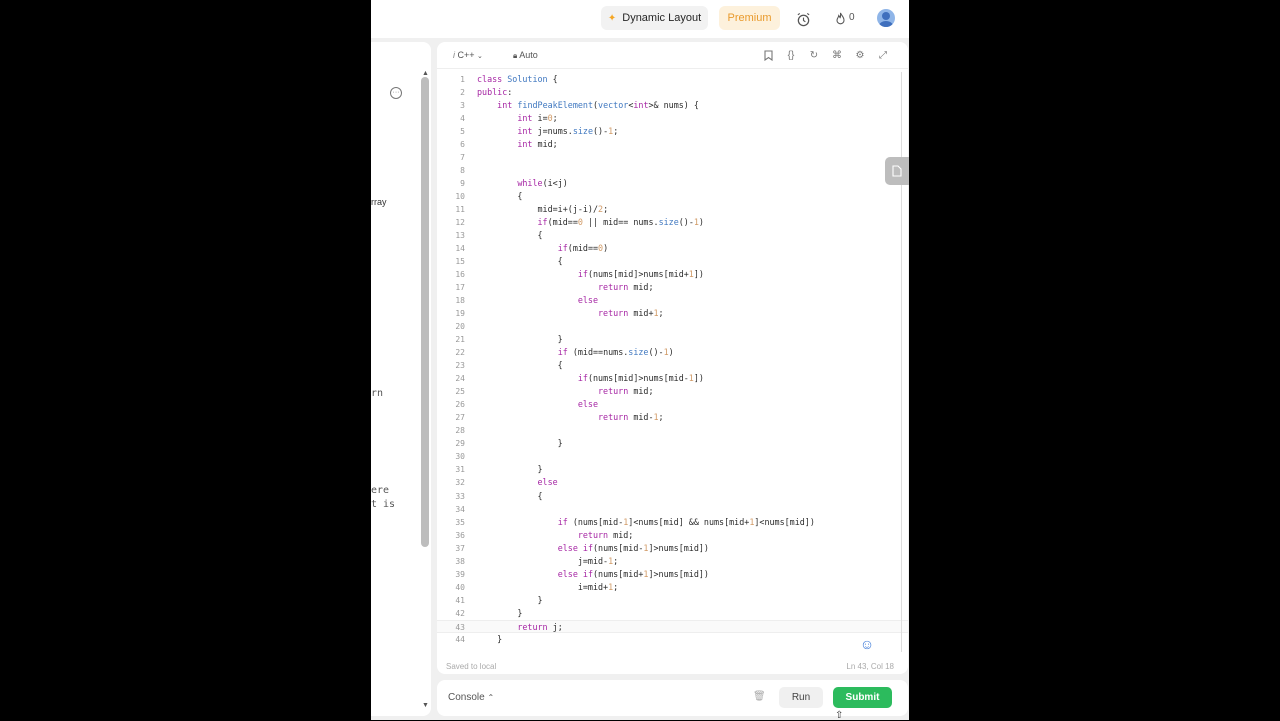 The height and width of the screenshot is (721, 1280). Describe the element at coordinates (860, 55) in the screenshot. I see `settings-gear-icon: ⚙` at that location.